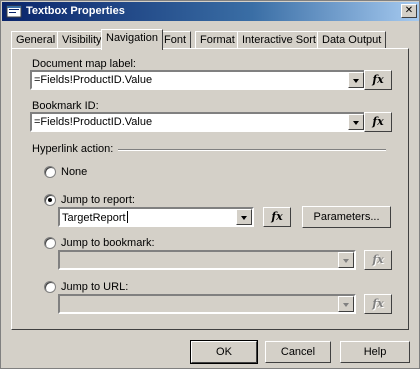 The width and height of the screenshot is (420, 369). I want to click on radio-none-label: None, so click(74, 172).